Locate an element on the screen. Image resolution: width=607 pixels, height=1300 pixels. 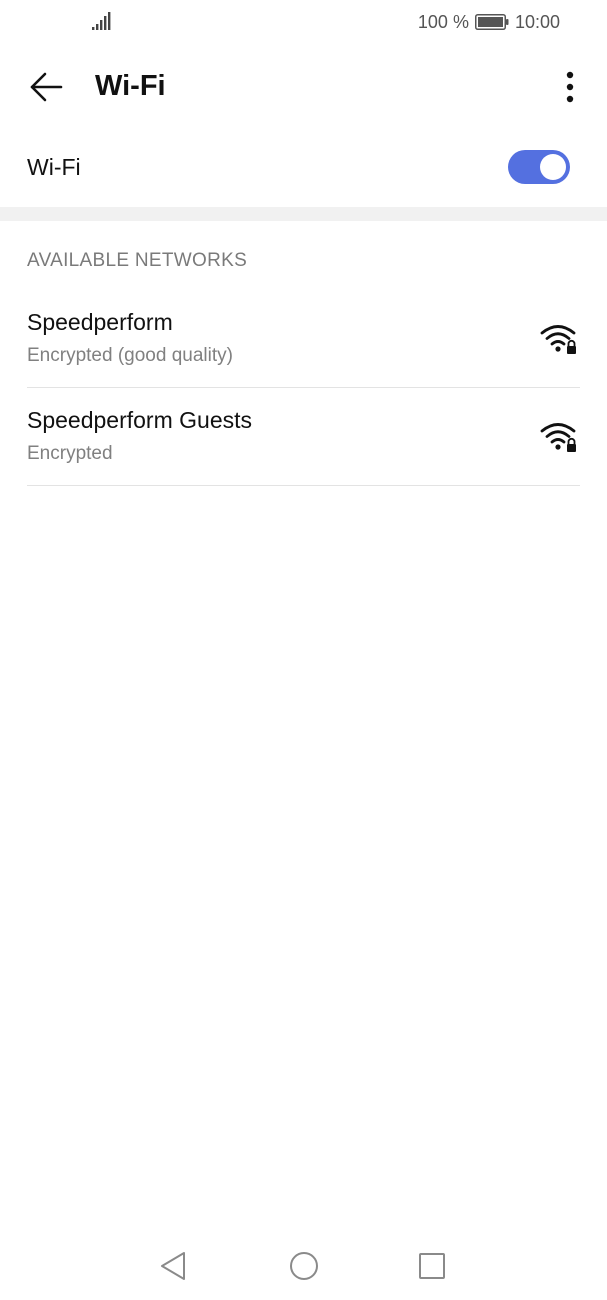
more-options-button is located at coordinates (570, 87).